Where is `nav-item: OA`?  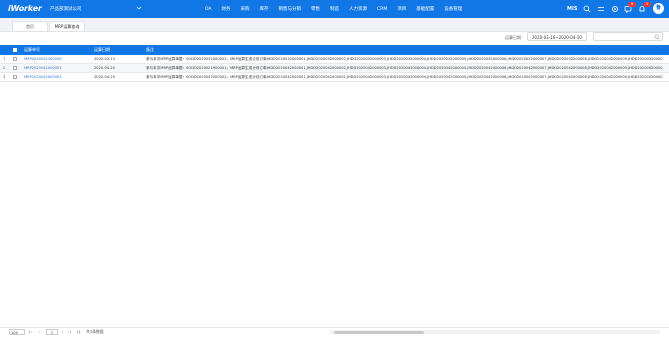 nav-item: OA is located at coordinates (208, 9).